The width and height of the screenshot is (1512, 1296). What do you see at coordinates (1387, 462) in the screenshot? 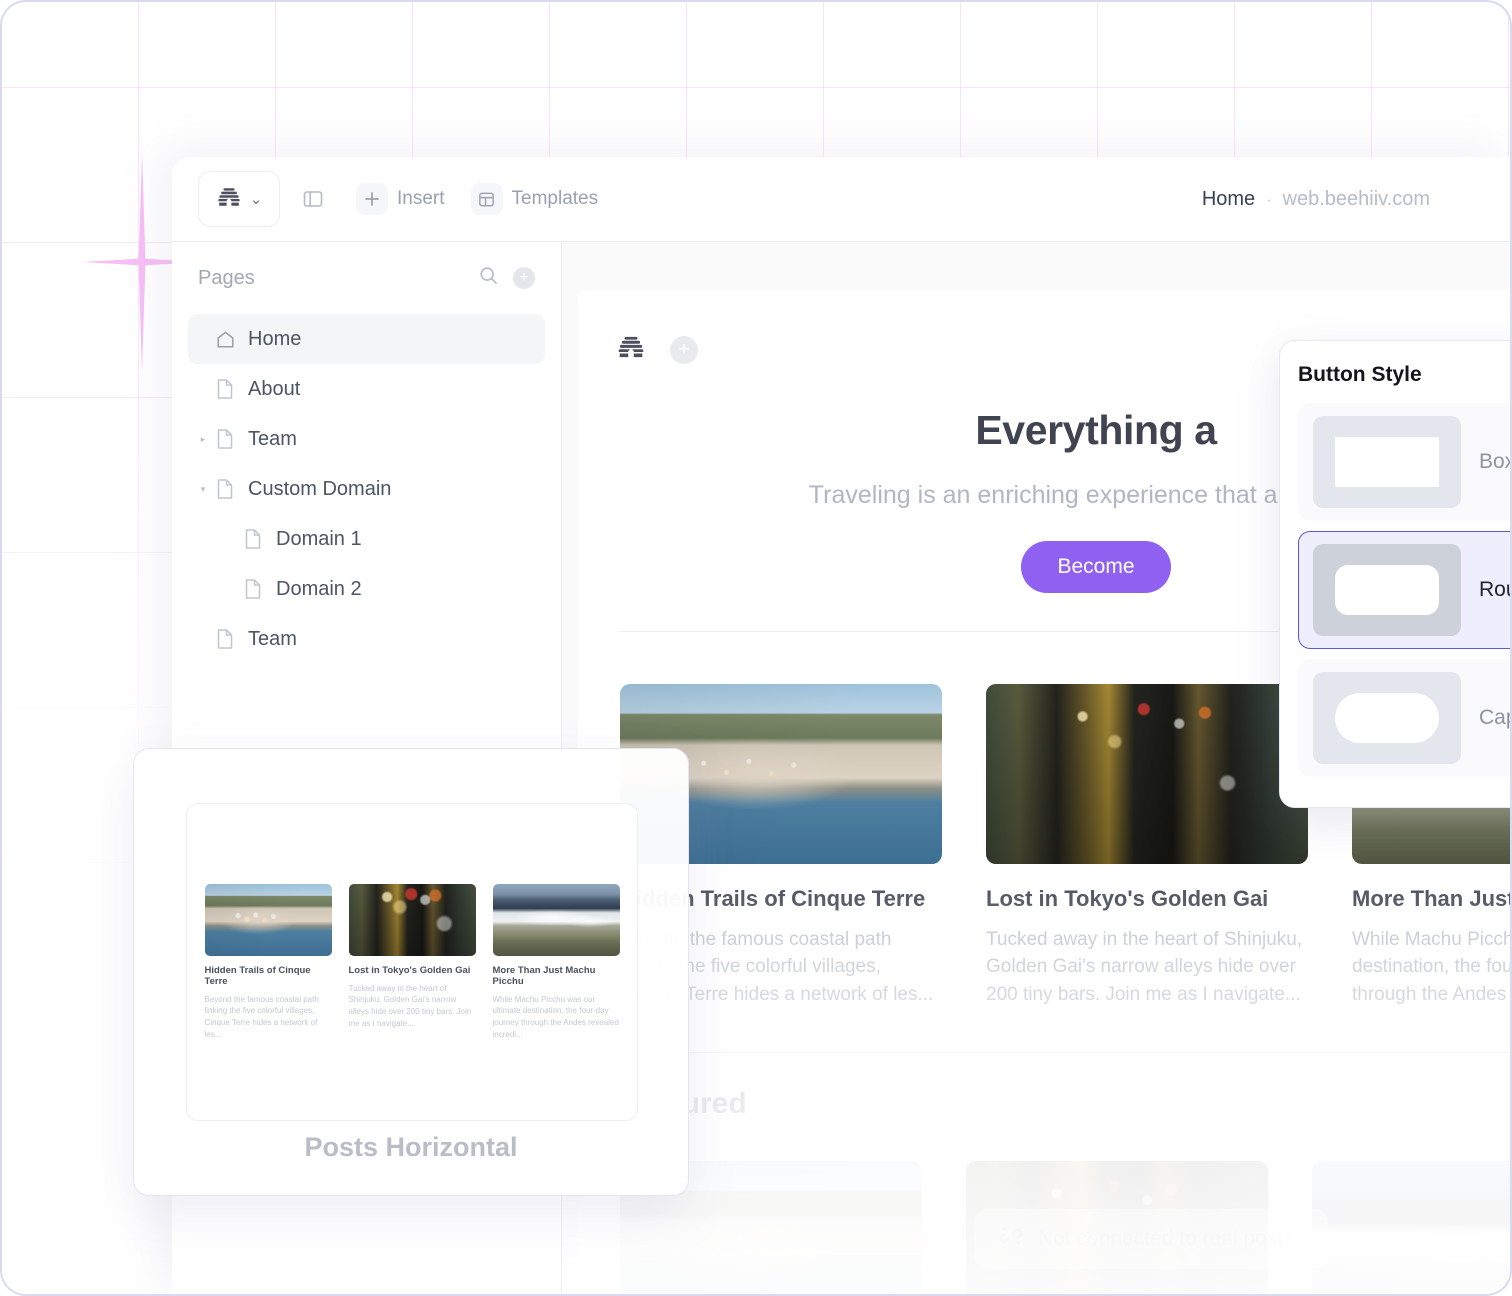
I see `button-style-swatch-box` at bounding box center [1387, 462].